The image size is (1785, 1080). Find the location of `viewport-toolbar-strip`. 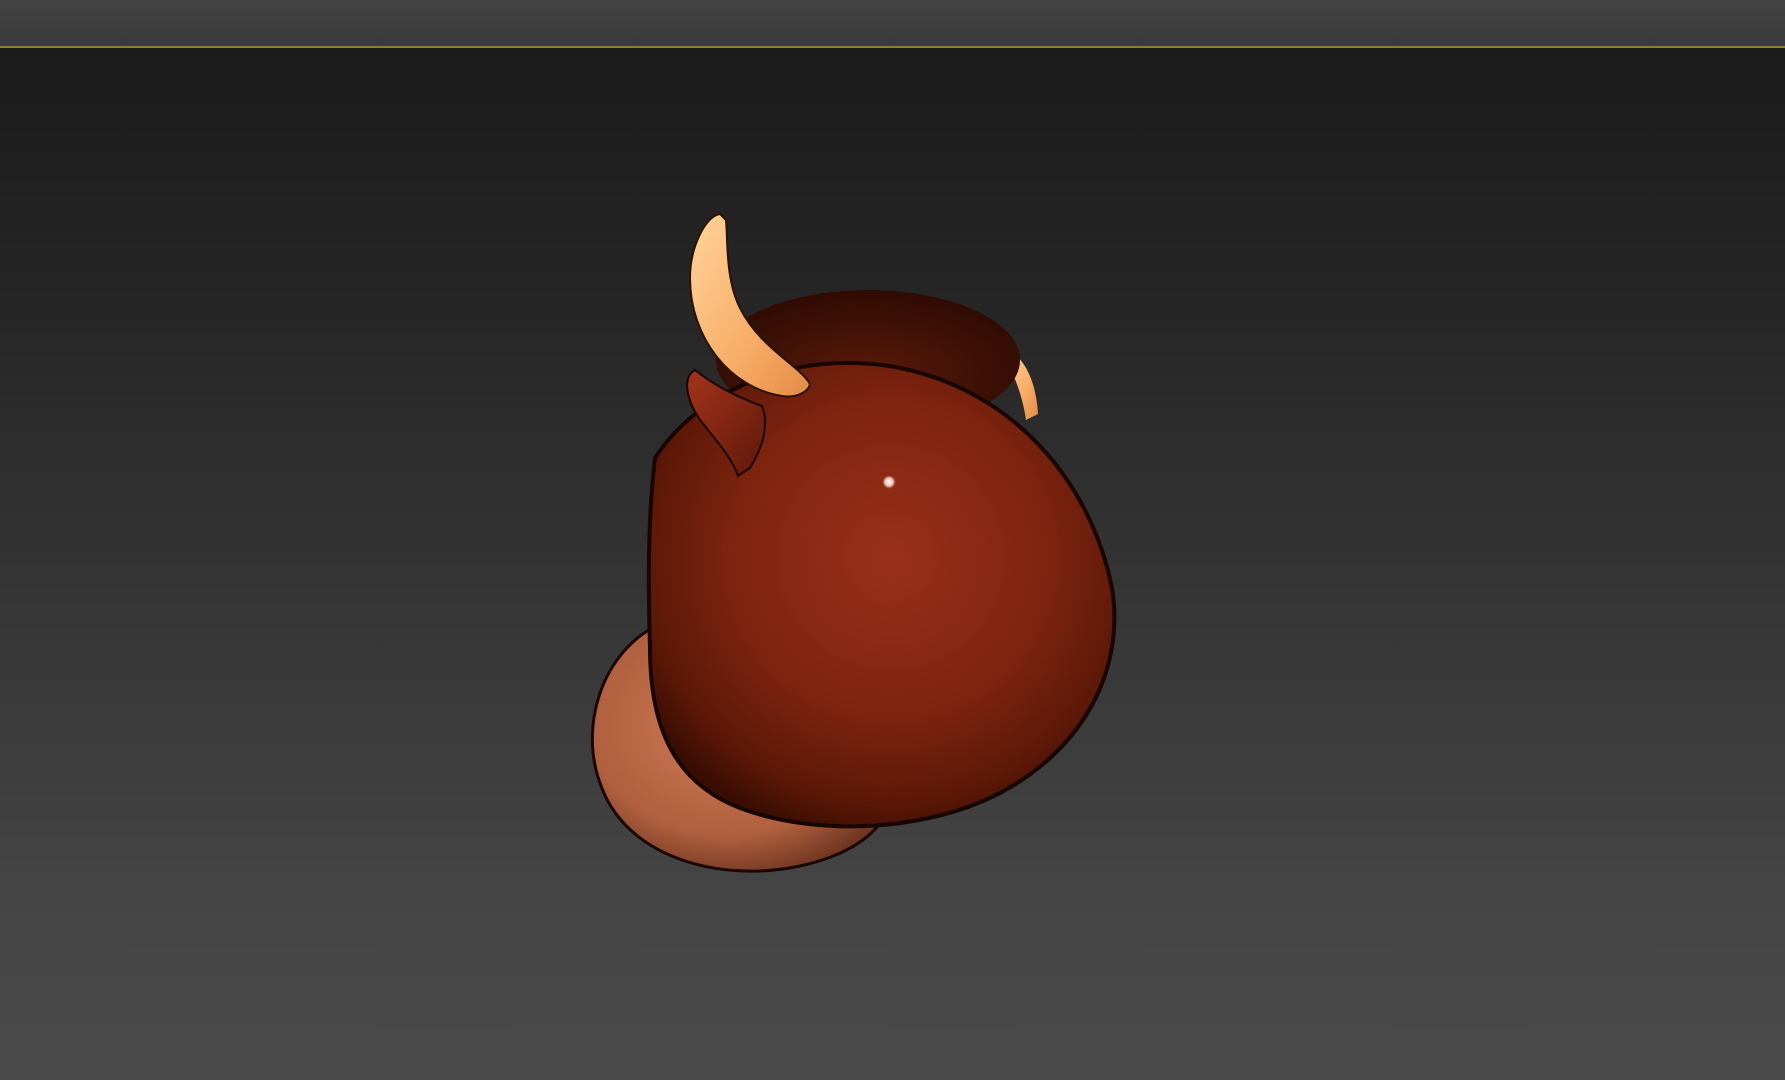

viewport-toolbar-strip is located at coordinates (892, 23).